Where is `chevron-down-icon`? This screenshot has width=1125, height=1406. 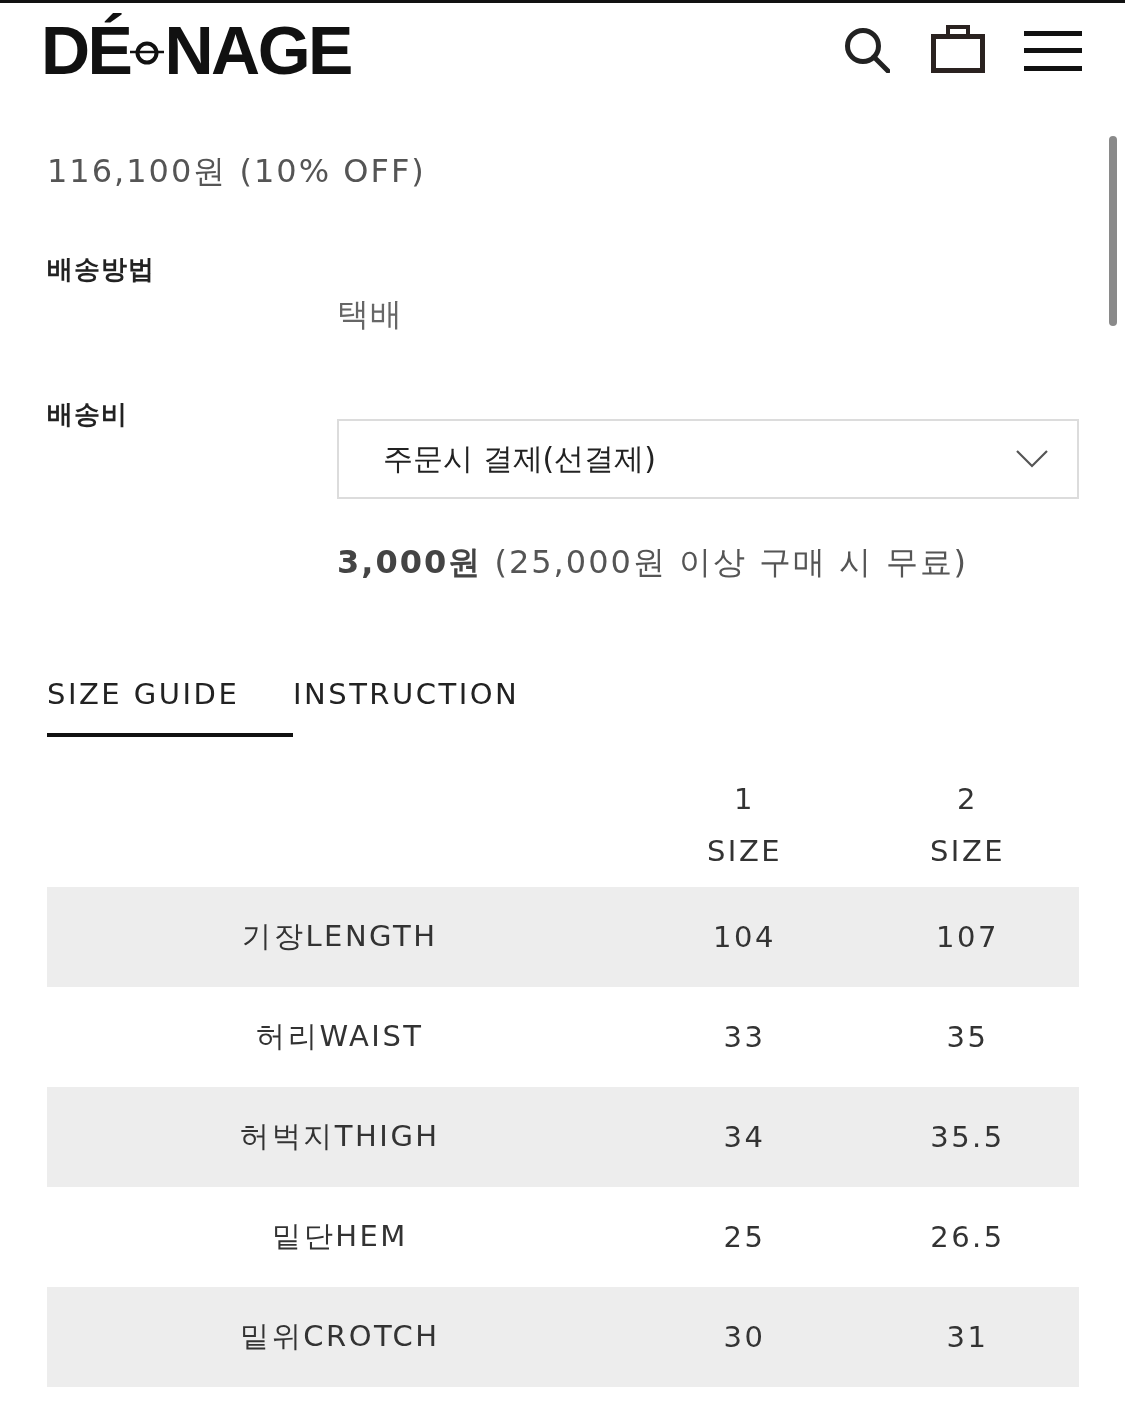 chevron-down-icon is located at coordinates (1032, 459).